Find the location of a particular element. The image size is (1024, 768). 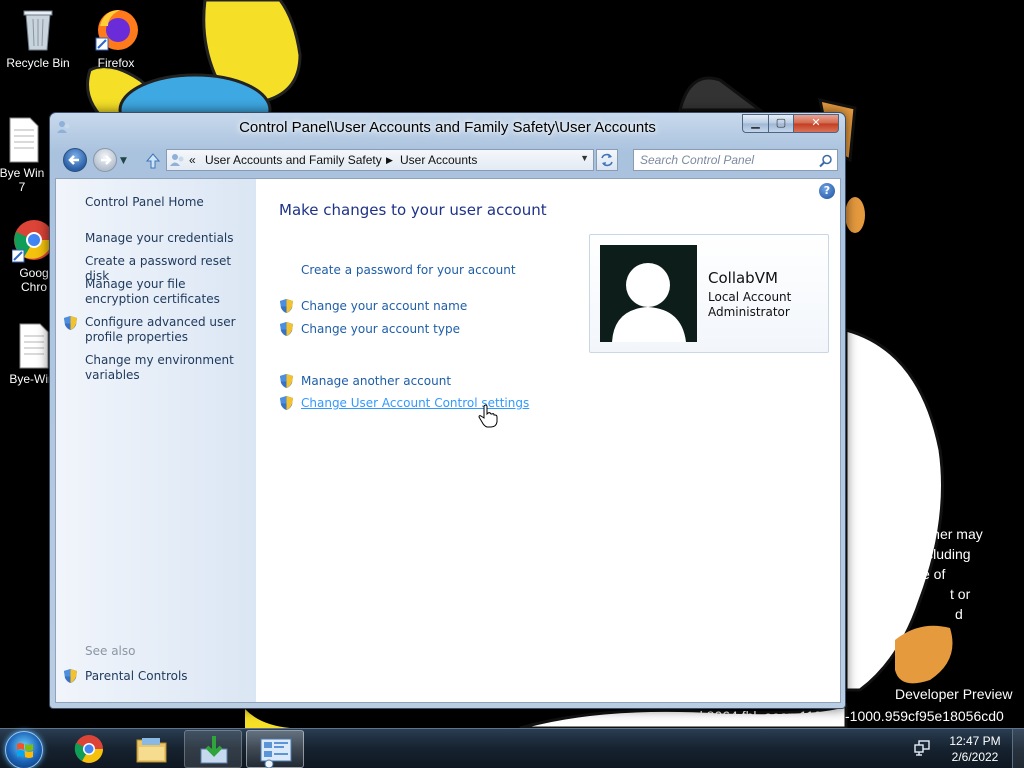

account-role: Administrator is located at coordinates (749, 312).